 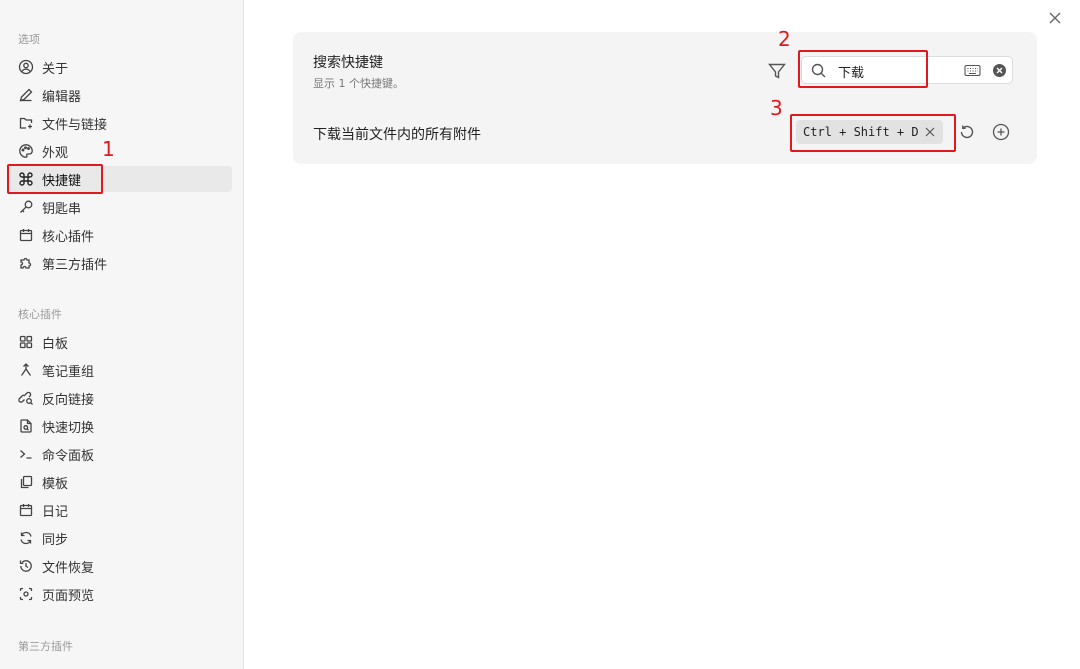 What do you see at coordinates (972, 70) in the screenshot?
I see `keyboard-icon` at bounding box center [972, 70].